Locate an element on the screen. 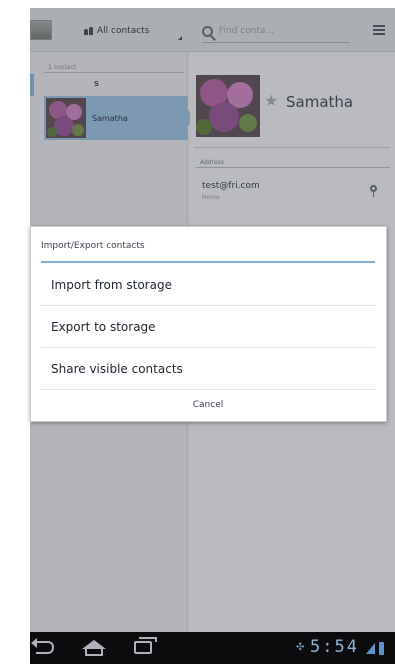  option-label: Share visible contacts is located at coordinates (117, 369).